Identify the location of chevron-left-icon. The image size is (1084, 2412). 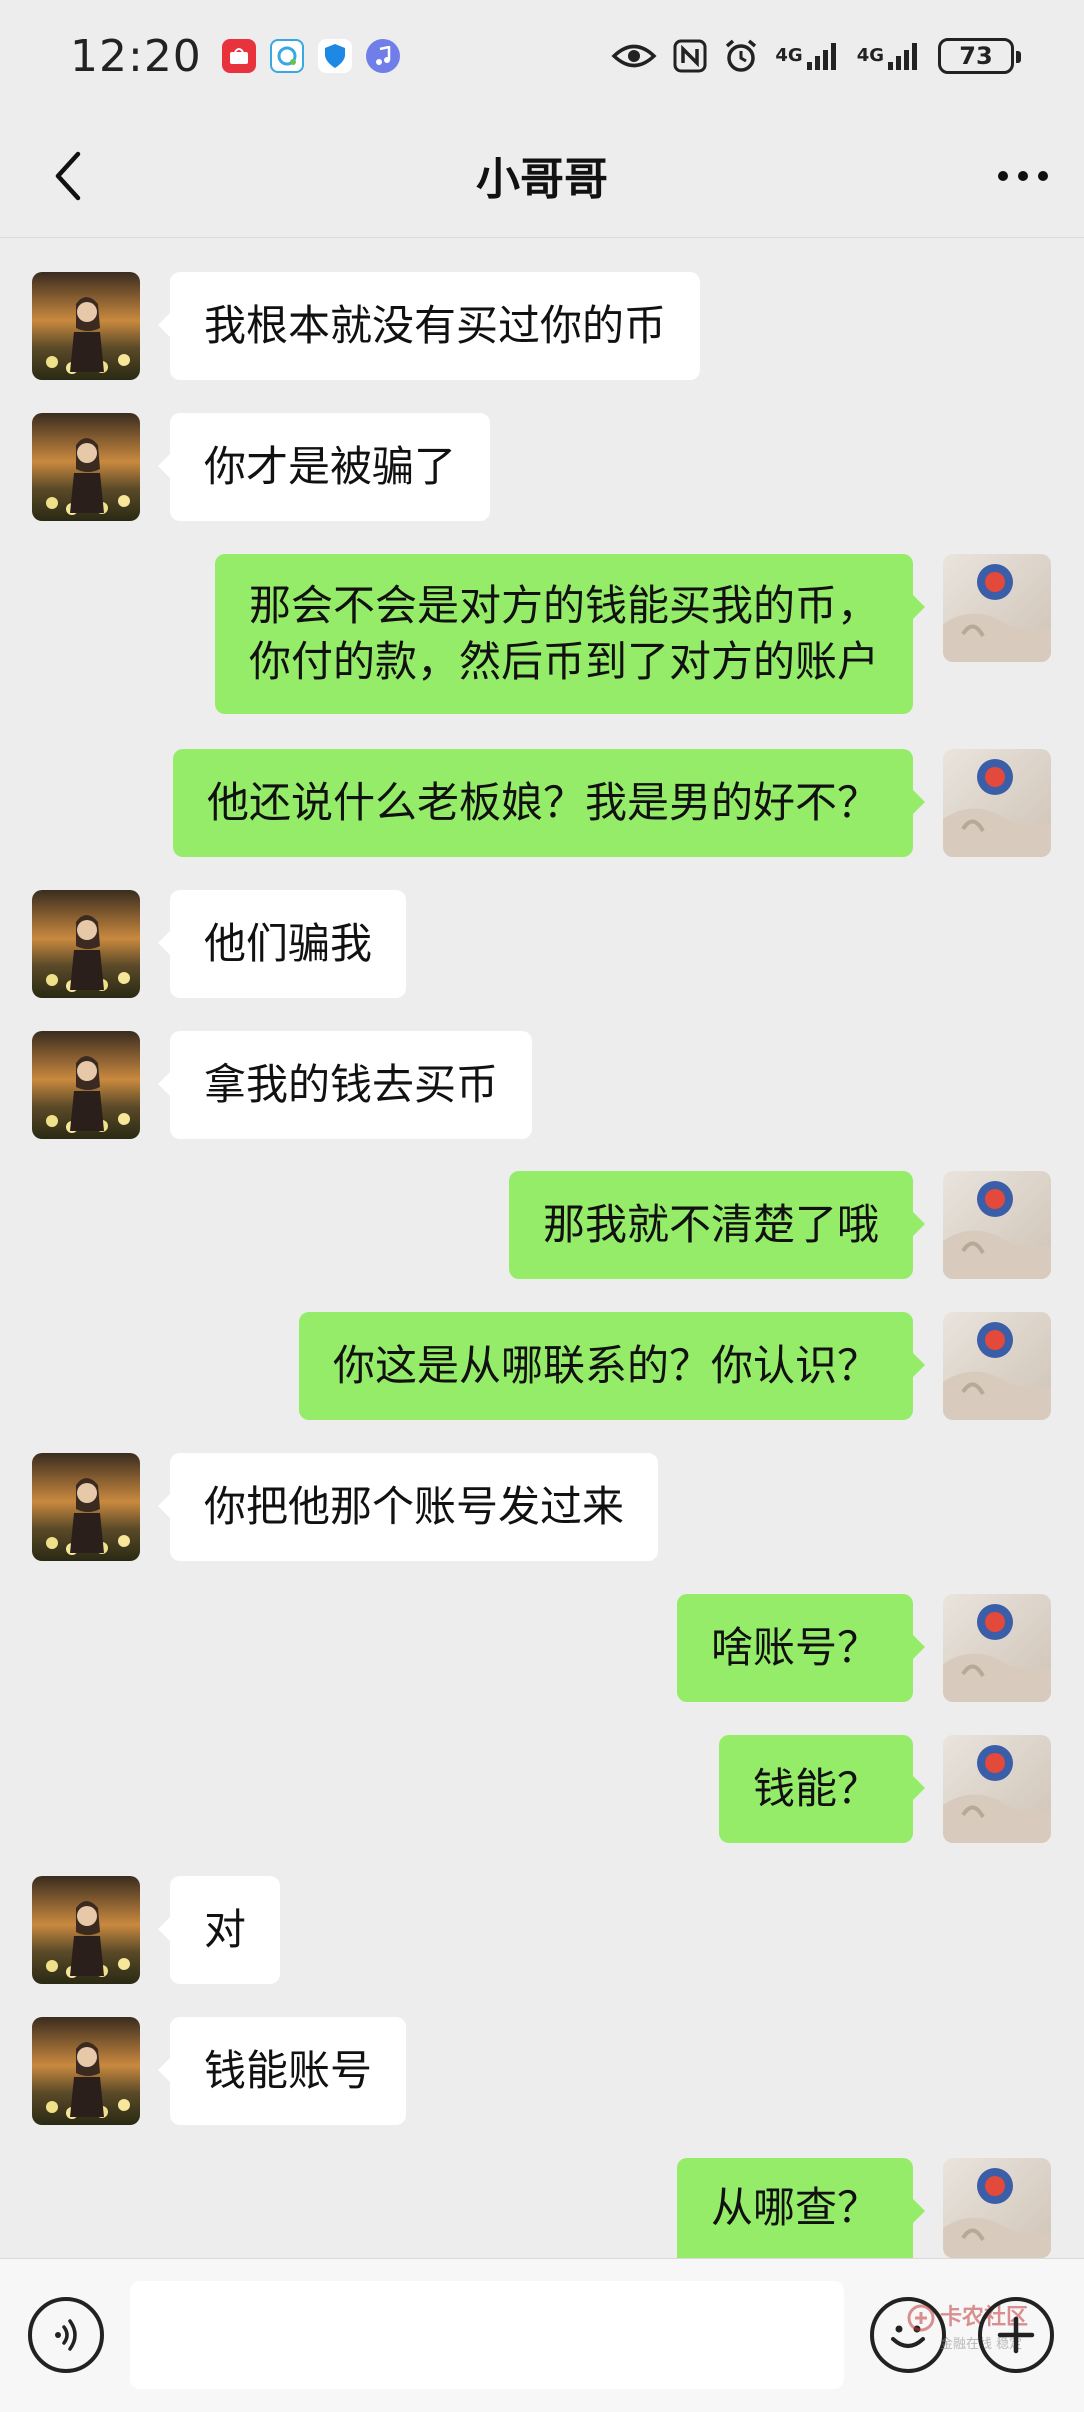
(68, 176).